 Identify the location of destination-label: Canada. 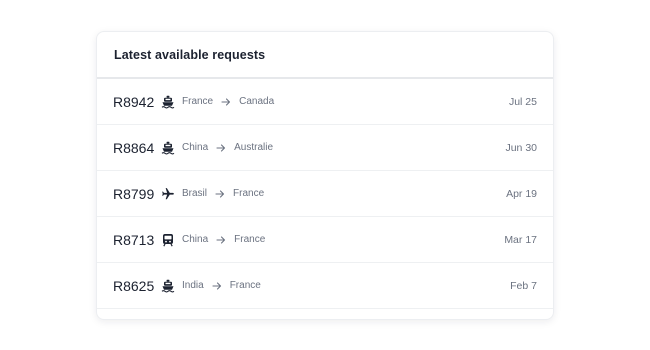
(257, 101).